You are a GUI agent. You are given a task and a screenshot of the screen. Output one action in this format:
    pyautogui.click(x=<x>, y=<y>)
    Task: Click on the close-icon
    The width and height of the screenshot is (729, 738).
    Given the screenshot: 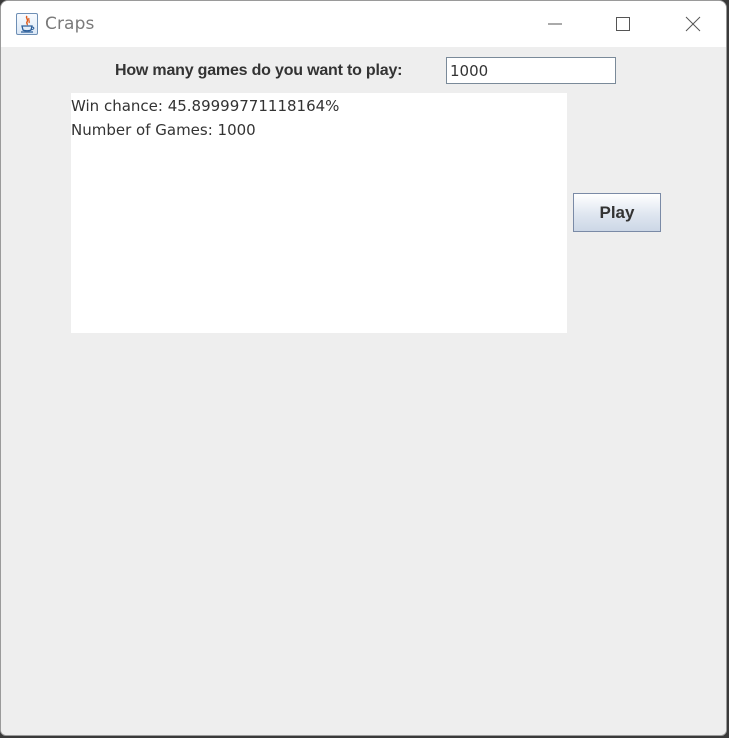 What is the action you would take?
    pyautogui.click(x=693, y=24)
    